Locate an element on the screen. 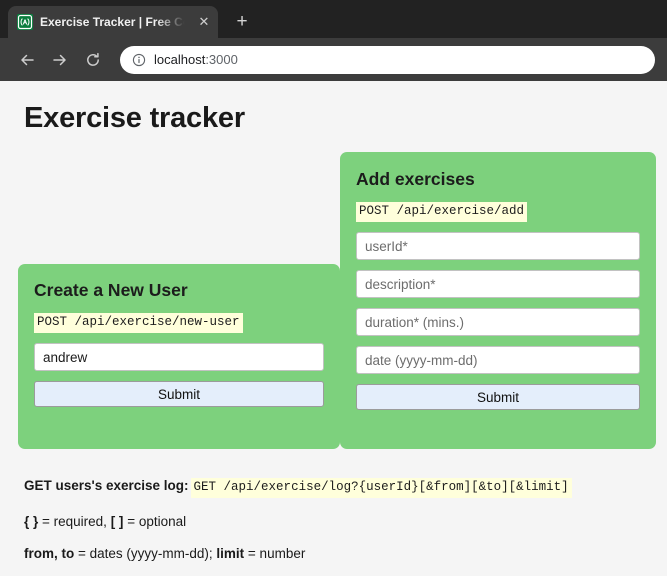 This screenshot has width=667, height=576. site-info-icon is located at coordinates (139, 60).